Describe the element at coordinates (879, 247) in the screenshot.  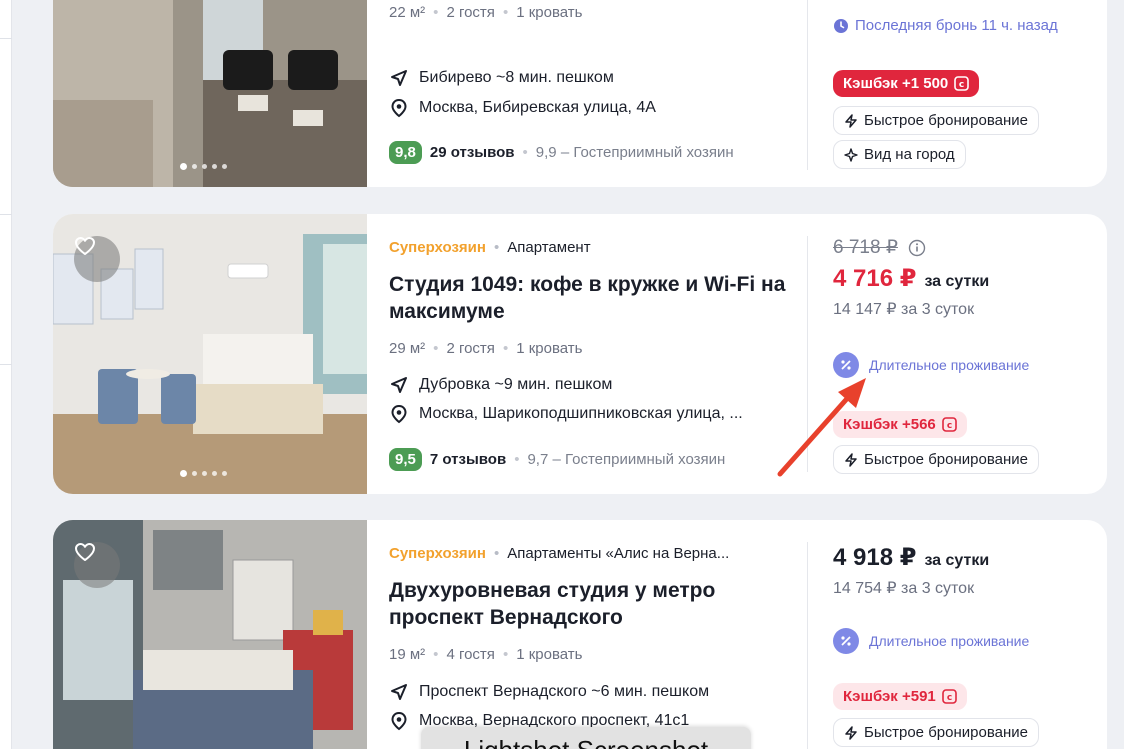
I see `old-price: 6 718 ₽` at that location.